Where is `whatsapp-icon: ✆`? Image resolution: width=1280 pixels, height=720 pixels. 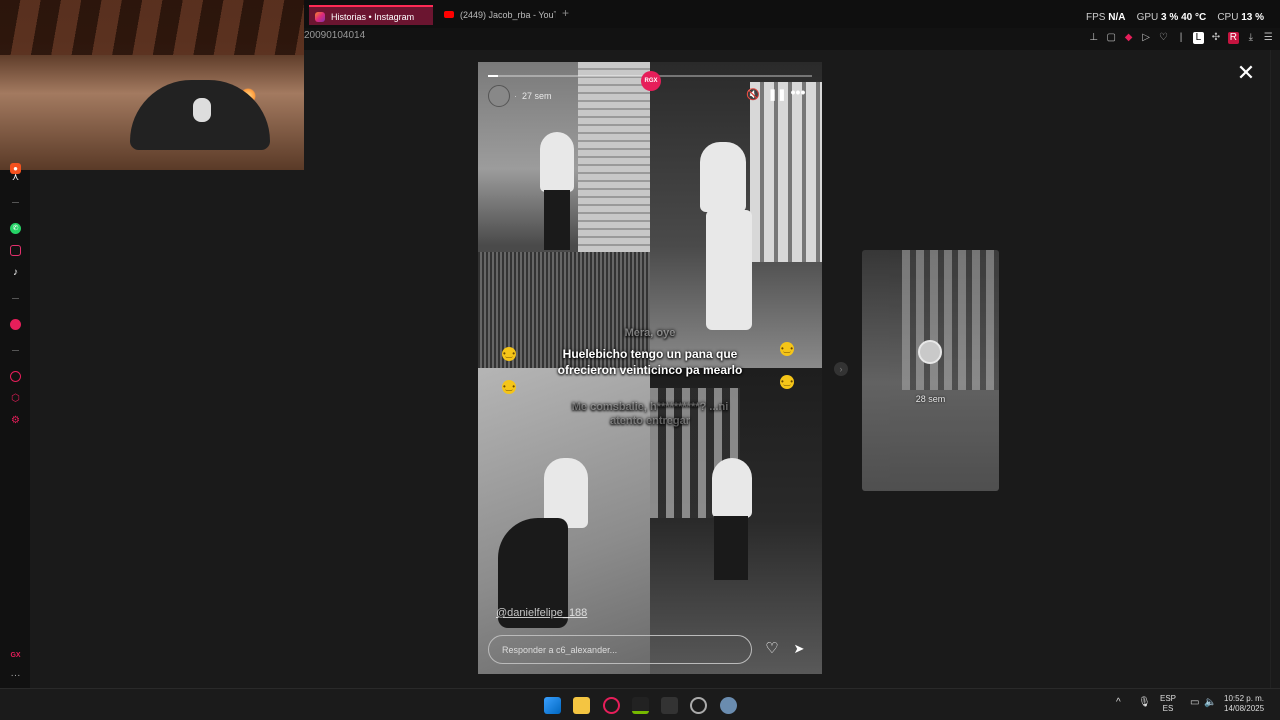 whatsapp-icon: ✆ is located at coordinates (15, 228).